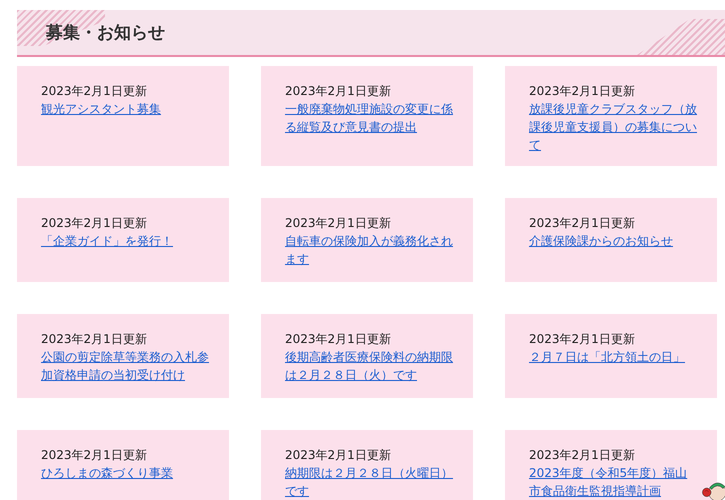 Image resolution: width=725 pixels, height=500 pixels. Describe the element at coordinates (613, 127) in the screenshot. I see `news-link: 放課後児童クラブスタッフ（放課後児童支援員）の募集について` at that location.